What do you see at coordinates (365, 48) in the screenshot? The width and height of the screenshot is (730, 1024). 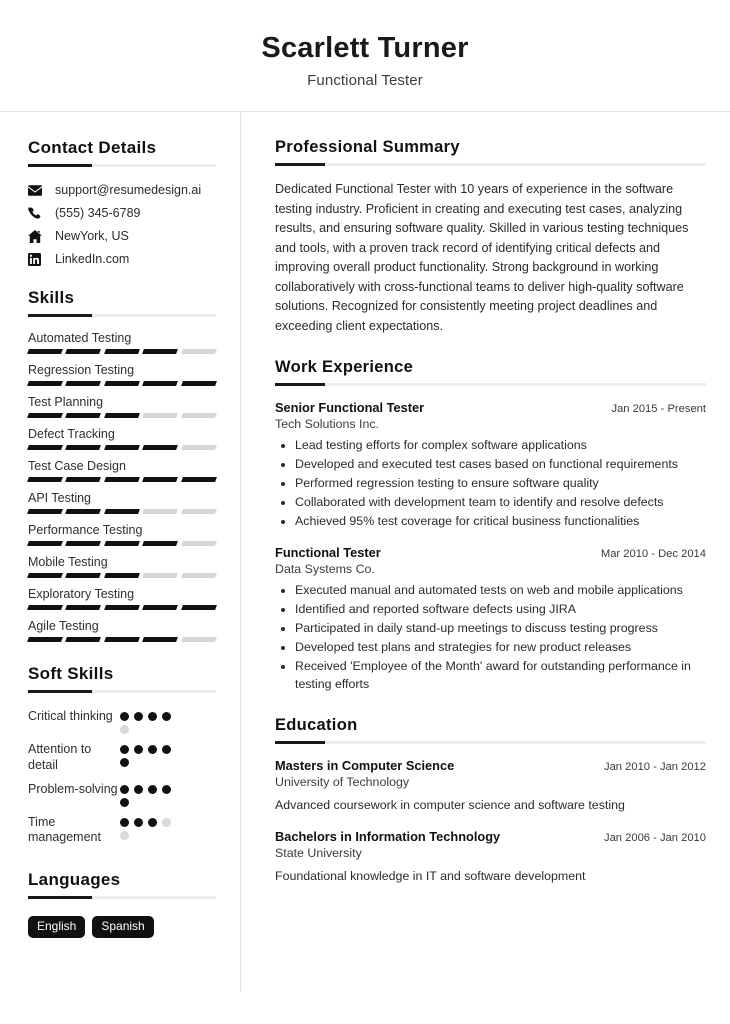 I see `candidate-name: Scarlett Turner` at bounding box center [365, 48].